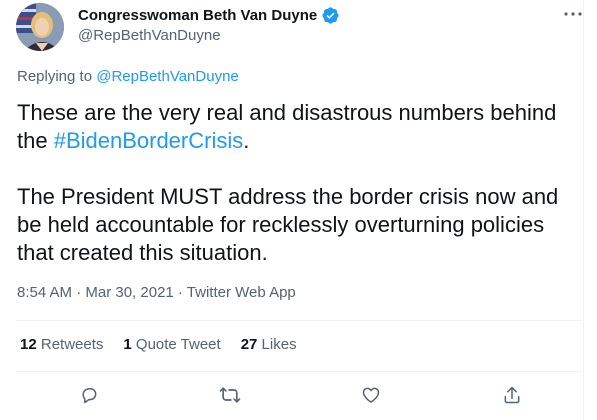 Image resolution: width=597 pixels, height=420 pixels. I want to click on quotes-label: Quote Tweet, so click(178, 344).